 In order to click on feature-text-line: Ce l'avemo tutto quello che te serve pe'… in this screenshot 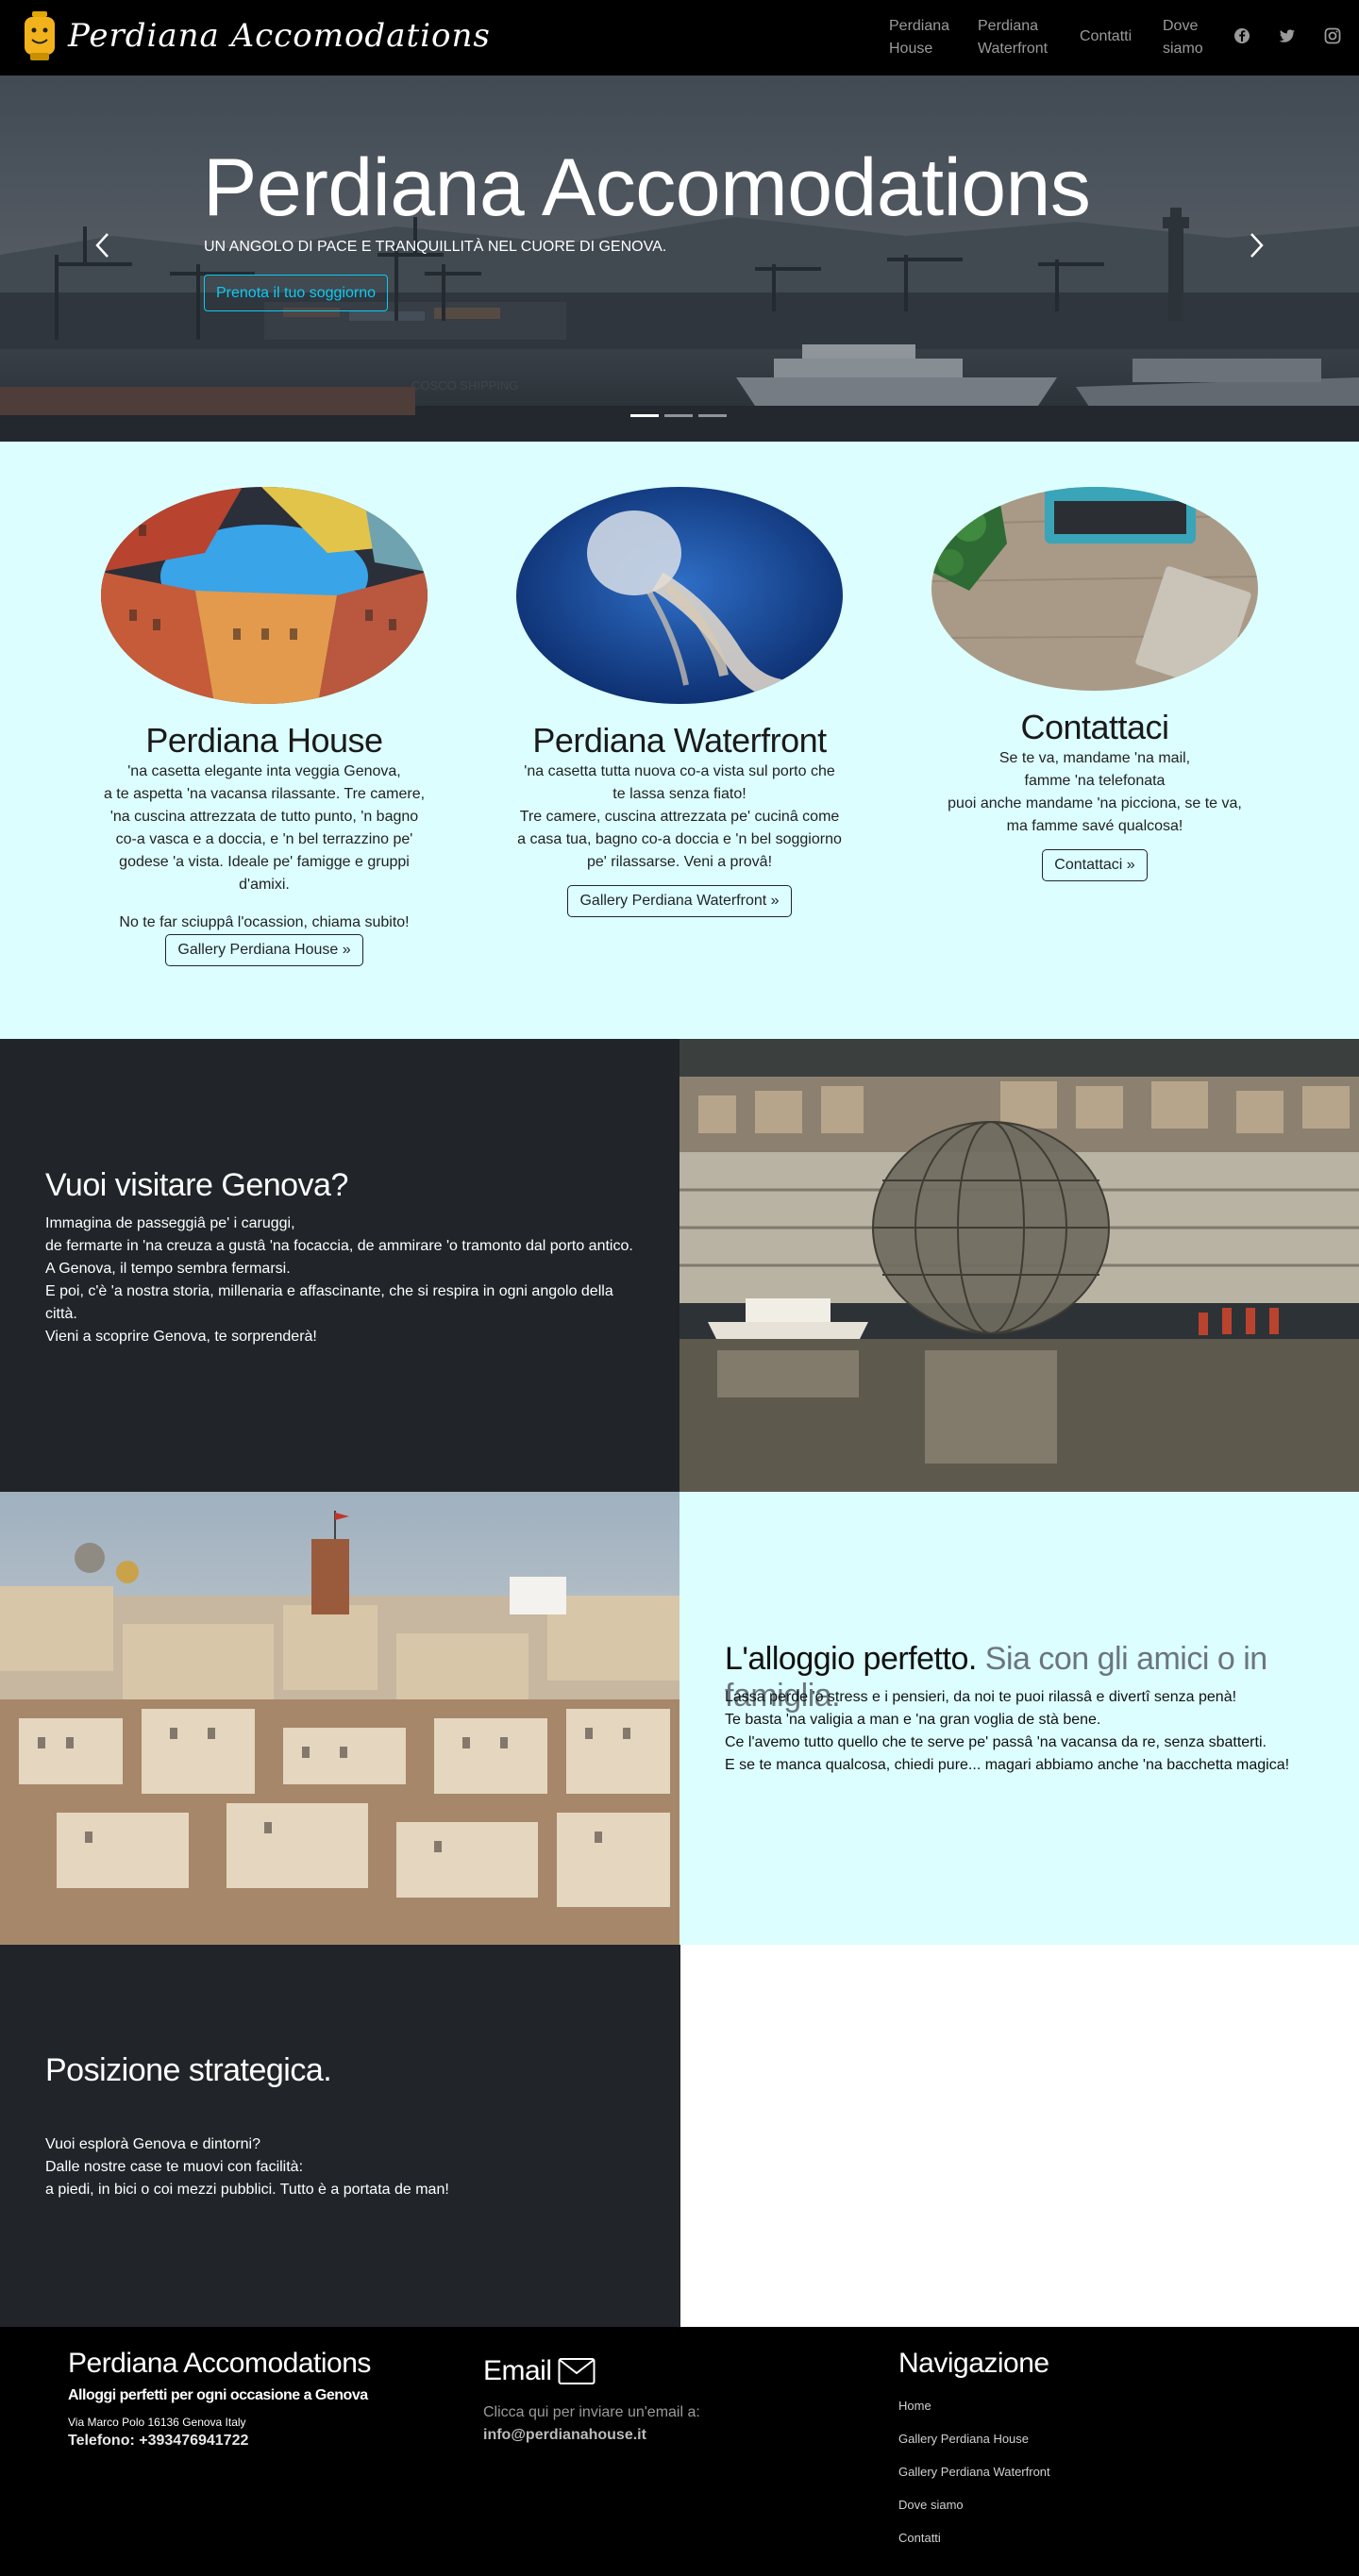, I will do `click(996, 1742)`.